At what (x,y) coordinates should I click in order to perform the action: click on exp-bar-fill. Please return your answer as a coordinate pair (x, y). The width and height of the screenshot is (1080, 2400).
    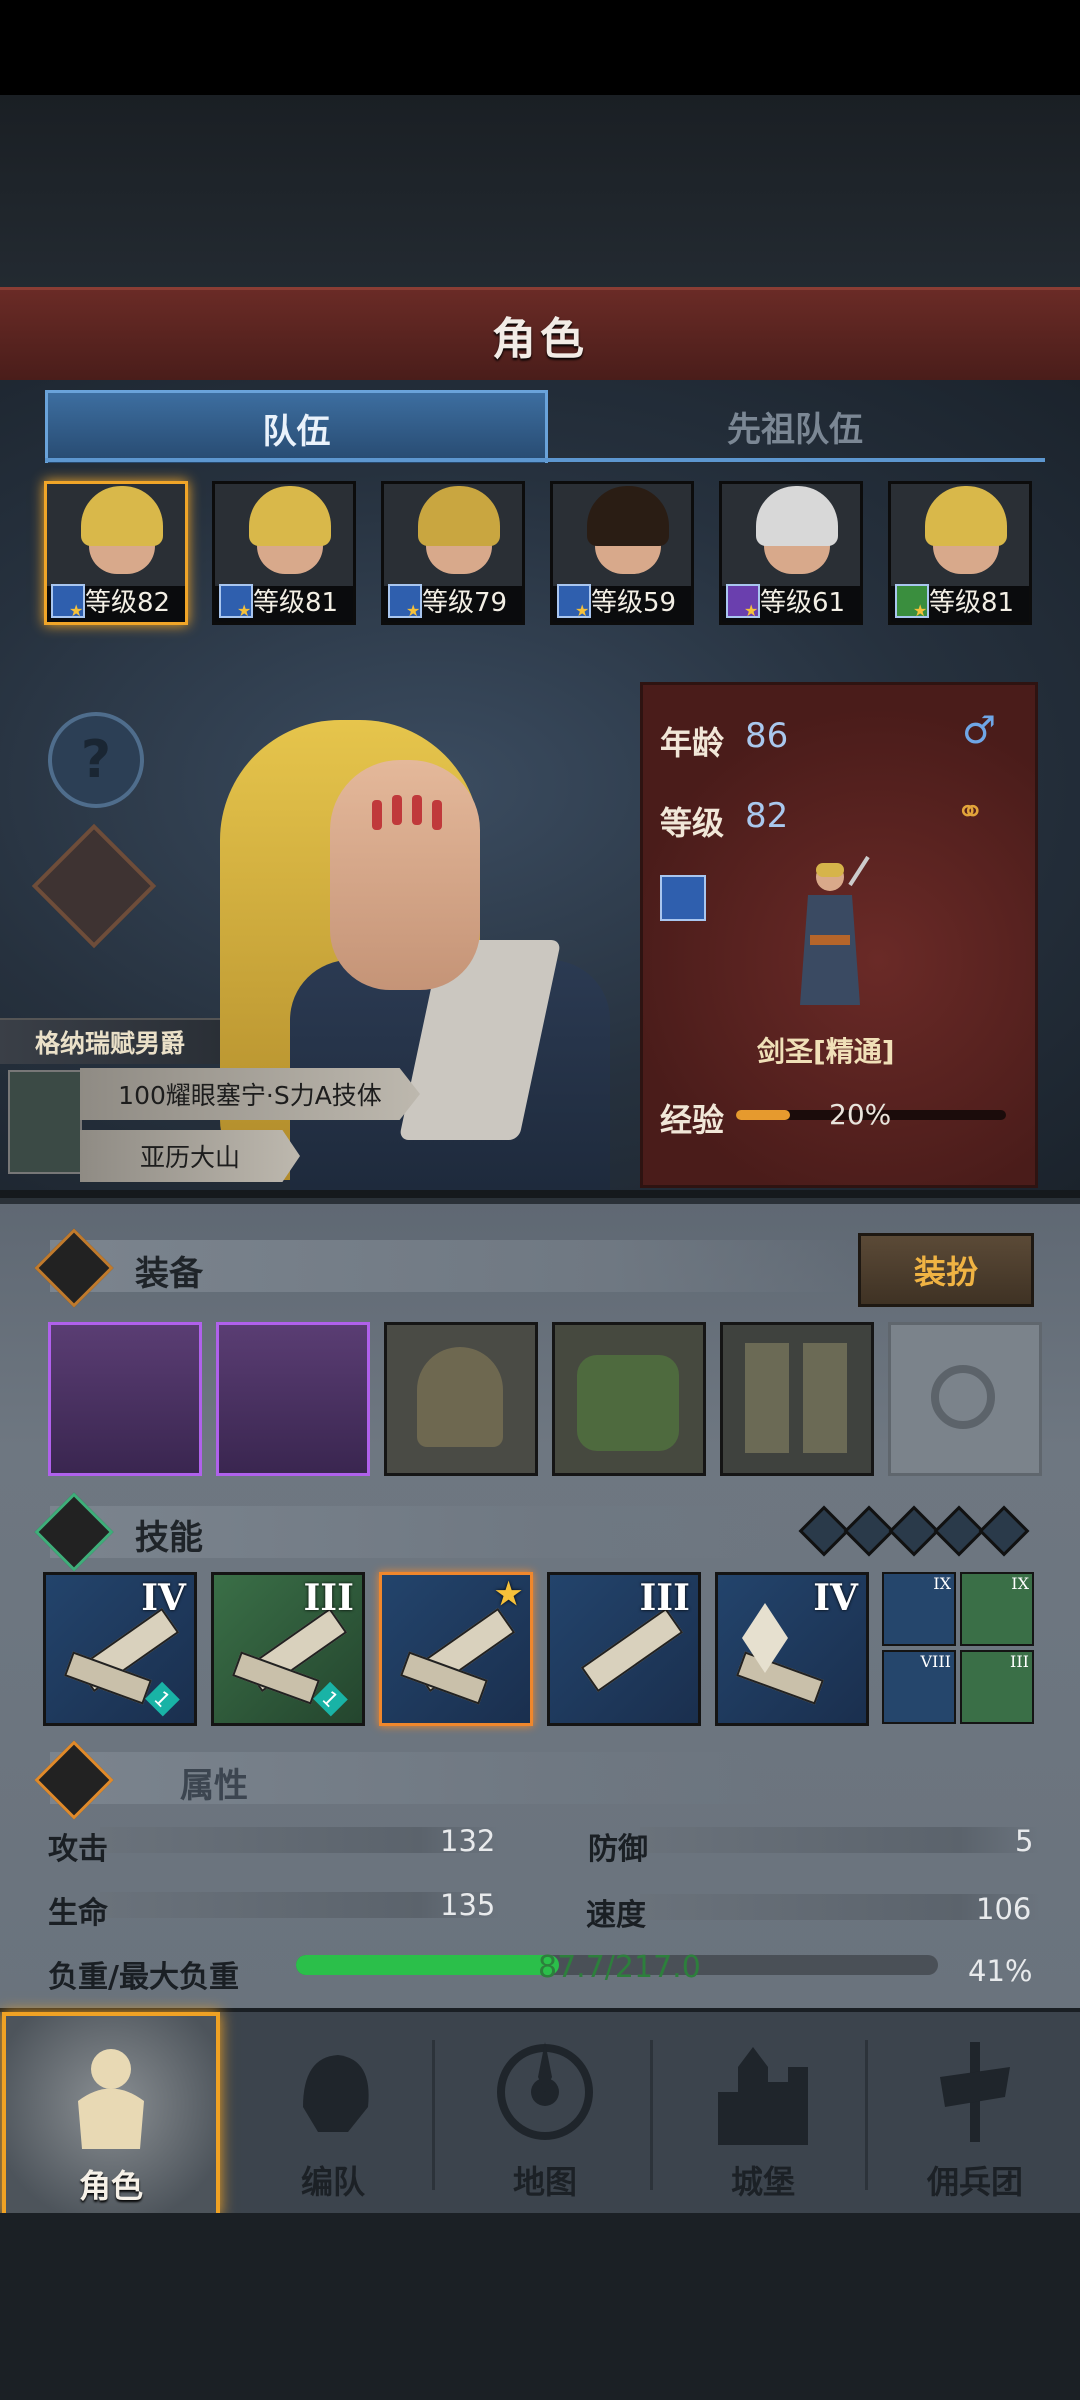
    Looking at the image, I should click on (763, 1115).